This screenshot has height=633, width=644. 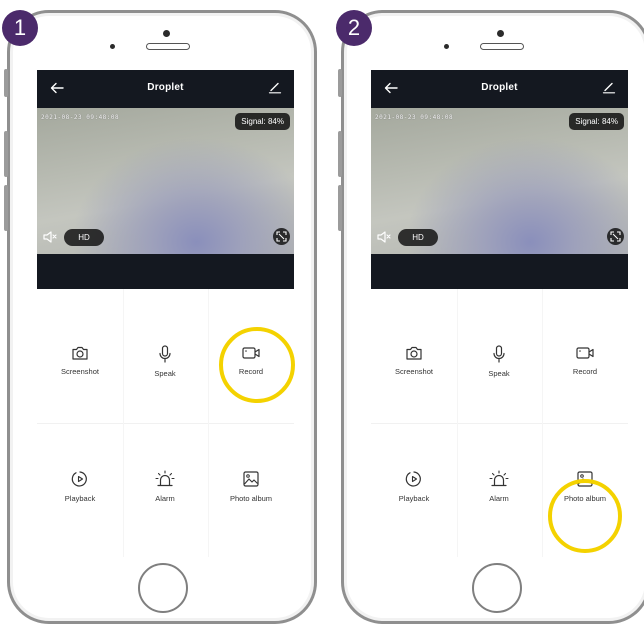 What do you see at coordinates (251, 498) in the screenshot?
I see `control-label: Photo album` at bounding box center [251, 498].